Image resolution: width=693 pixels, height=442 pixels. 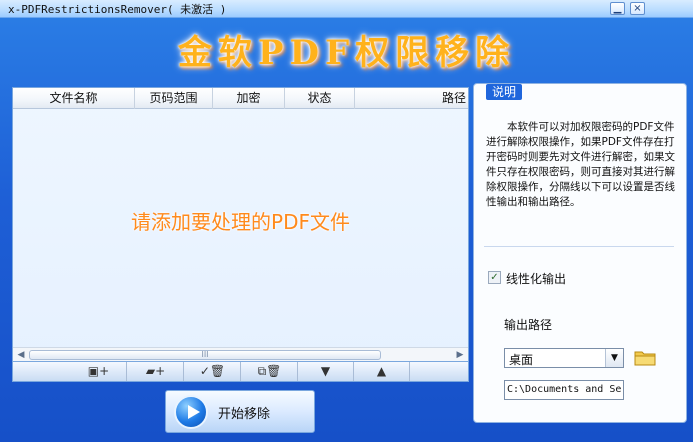 What do you see at coordinates (528, 325) in the screenshot?
I see `output-path-label: 输出路径` at bounding box center [528, 325].